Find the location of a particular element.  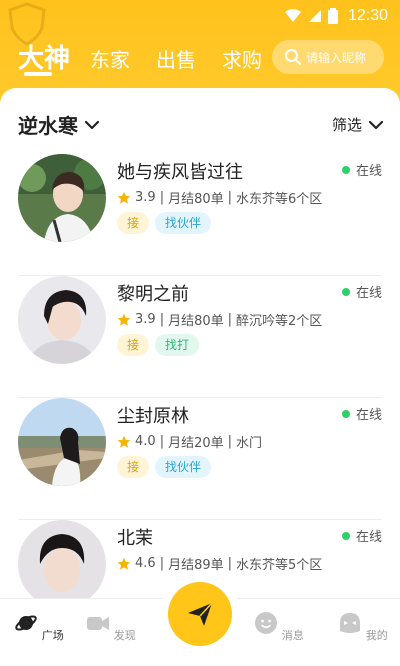

tab-qiugou: 求购 is located at coordinates (242, 58).